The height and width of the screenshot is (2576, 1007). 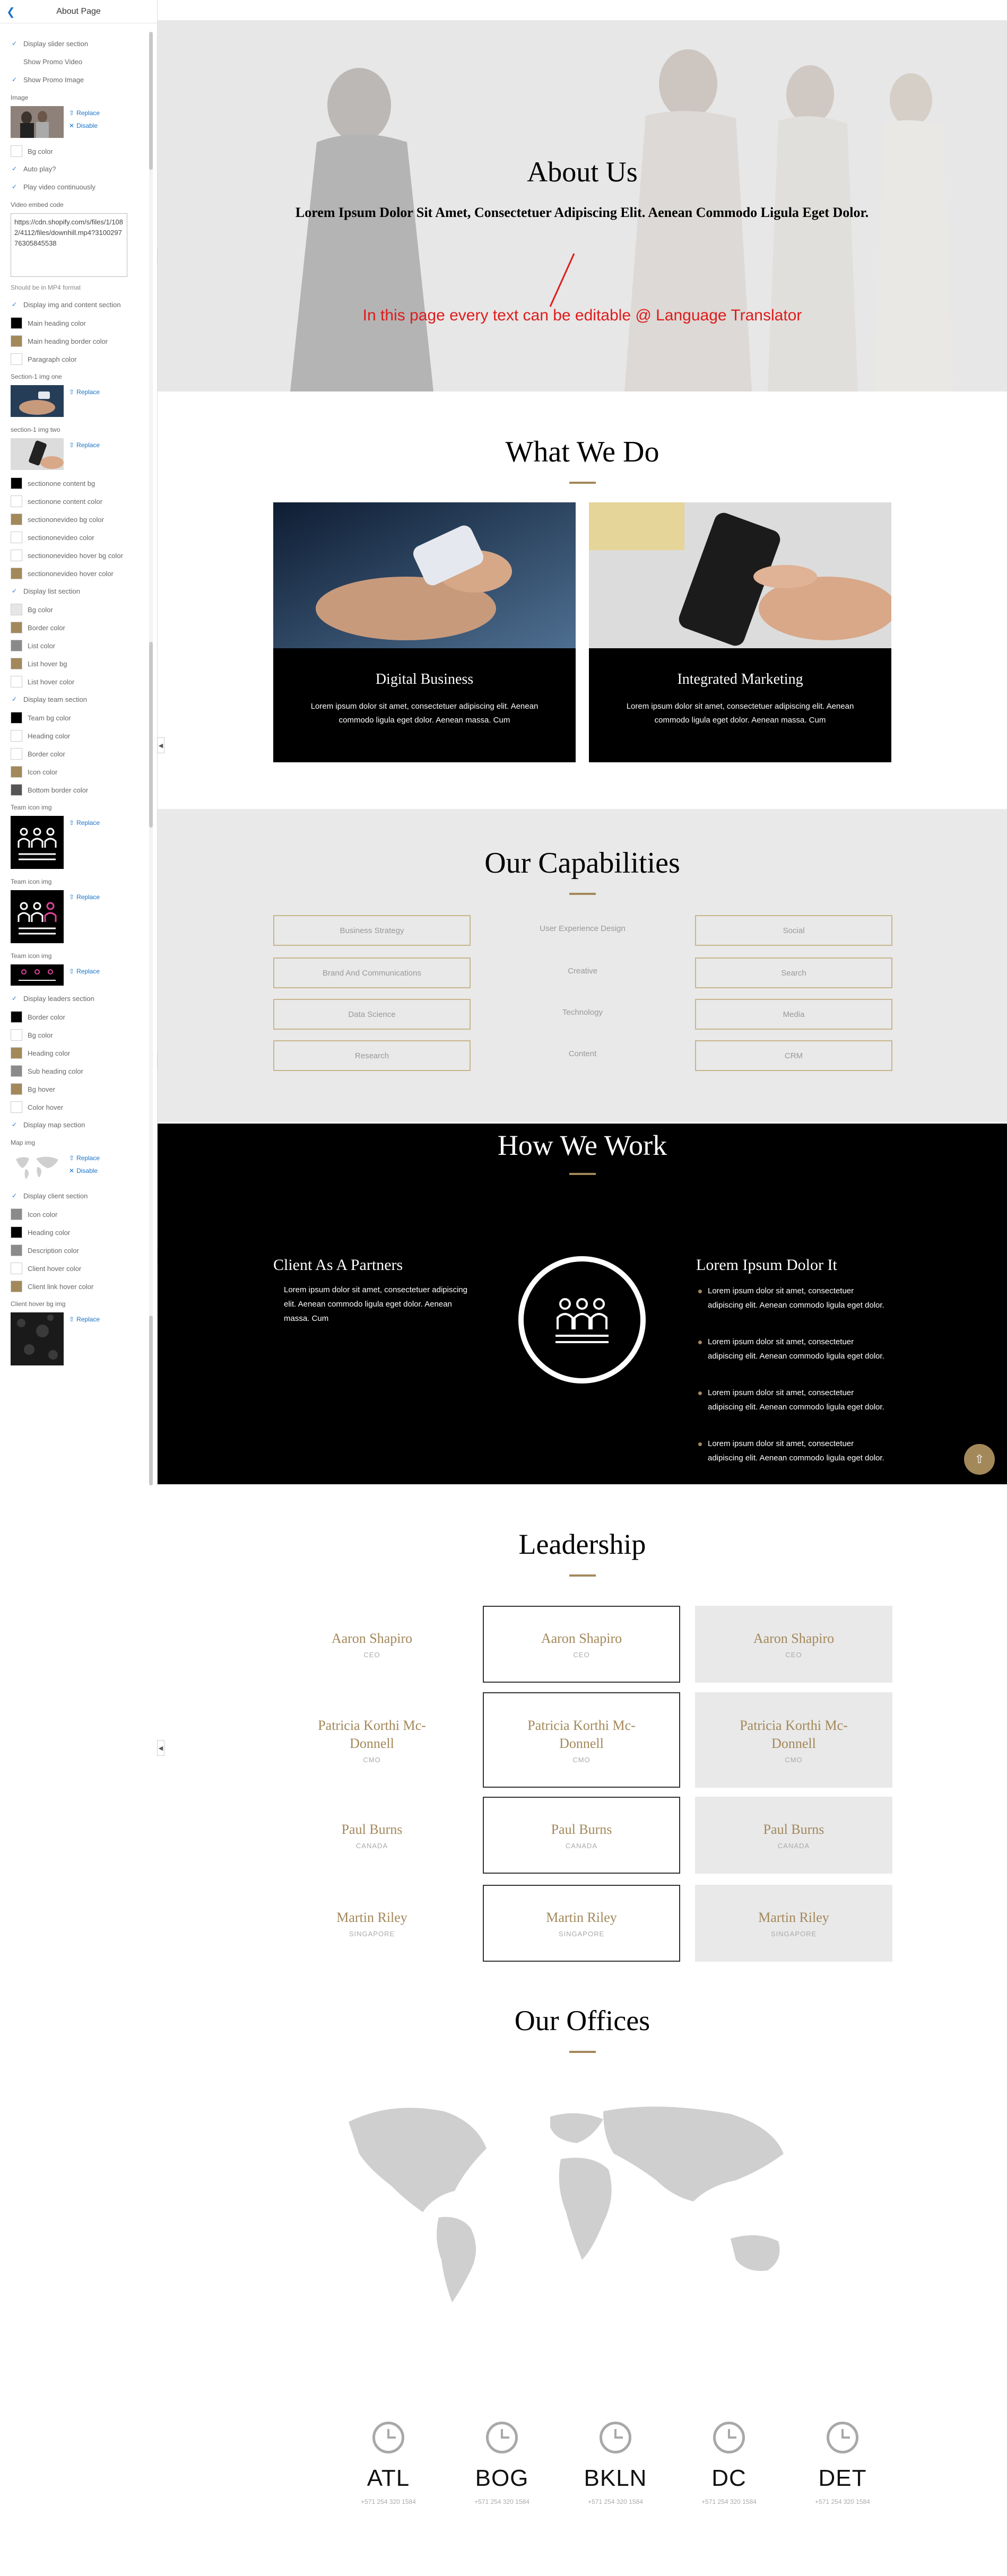 What do you see at coordinates (74, 483) in the screenshot?
I see `color-setting-row: sectionone content bg` at bounding box center [74, 483].